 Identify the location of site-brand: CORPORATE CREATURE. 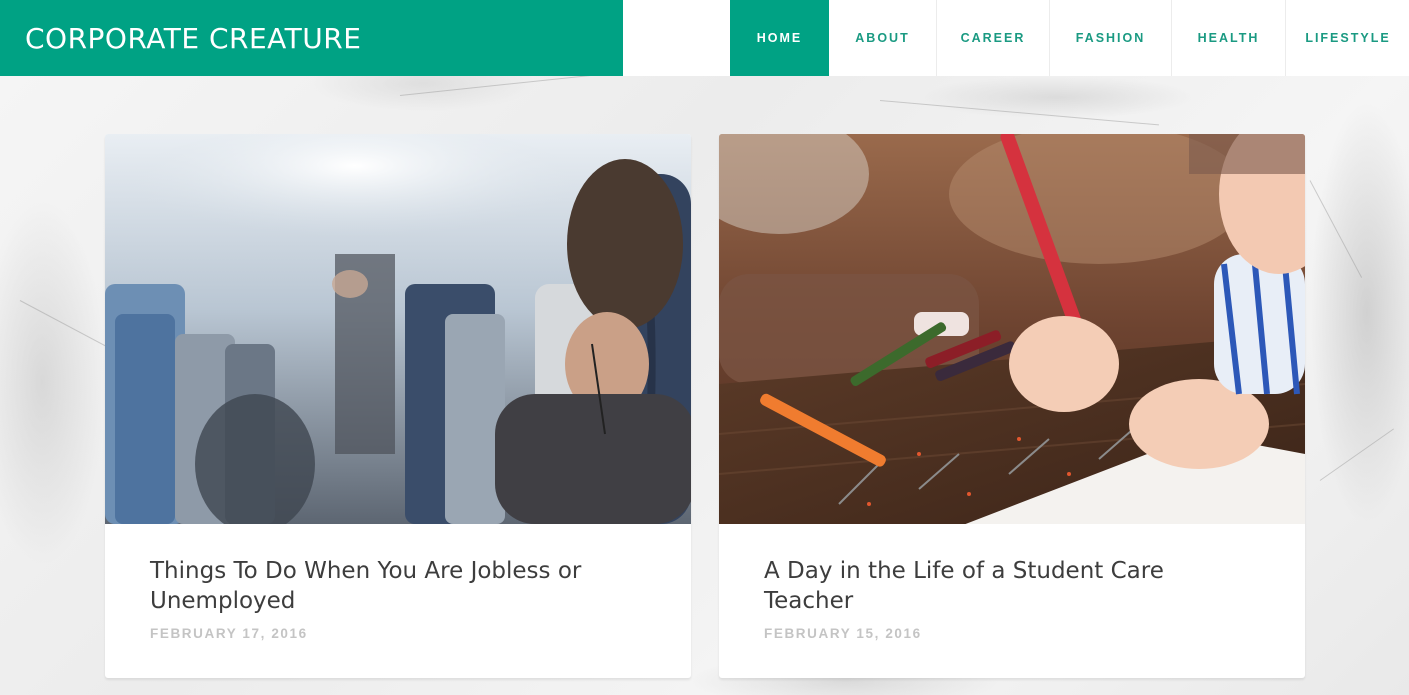
(311, 38).